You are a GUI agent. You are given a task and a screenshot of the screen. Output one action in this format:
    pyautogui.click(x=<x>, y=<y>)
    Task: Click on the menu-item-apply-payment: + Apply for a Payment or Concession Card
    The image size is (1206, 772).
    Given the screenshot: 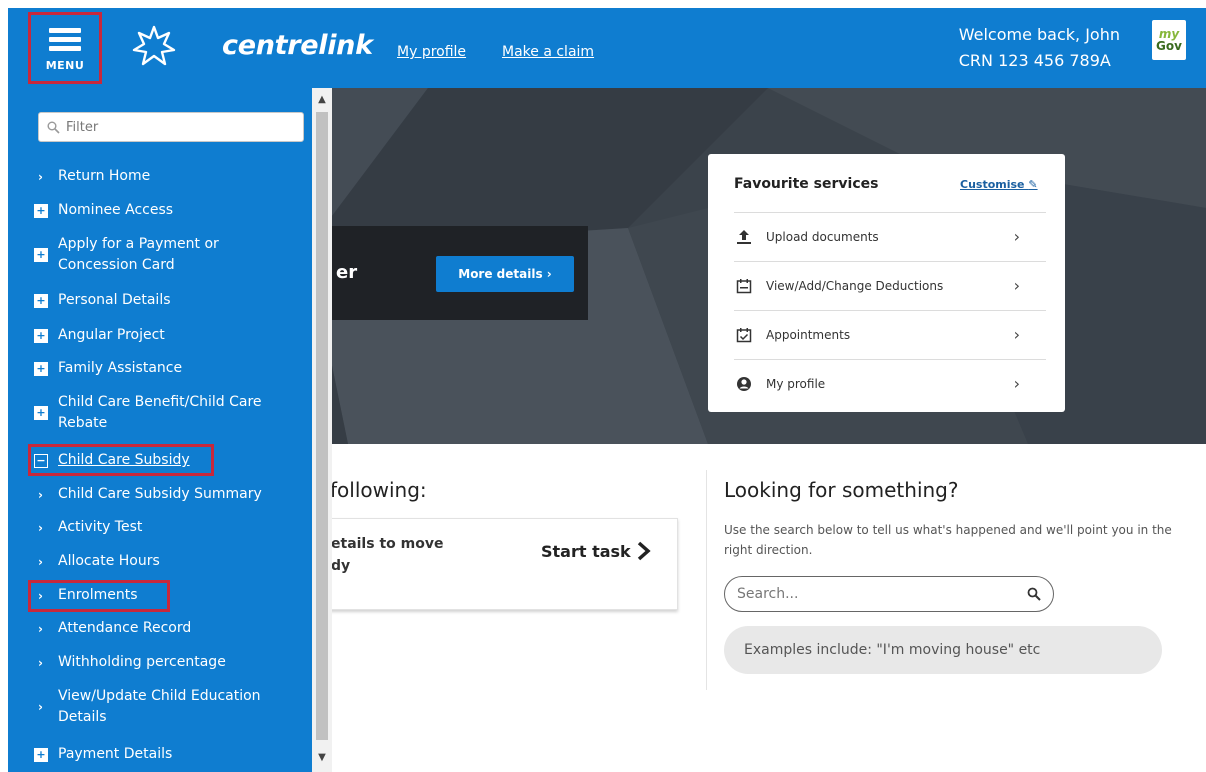 What is the action you would take?
    pyautogui.click(x=126, y=255)
    